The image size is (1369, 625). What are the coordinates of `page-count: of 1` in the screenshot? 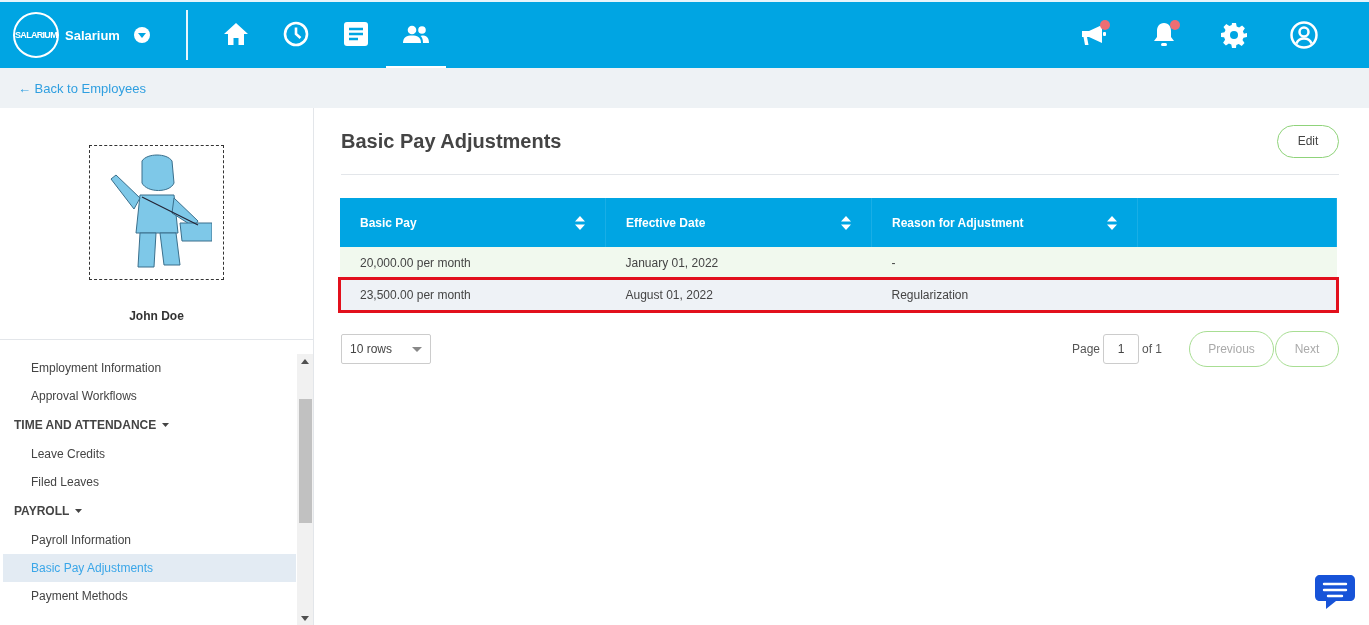 It's located at (1152, 349).